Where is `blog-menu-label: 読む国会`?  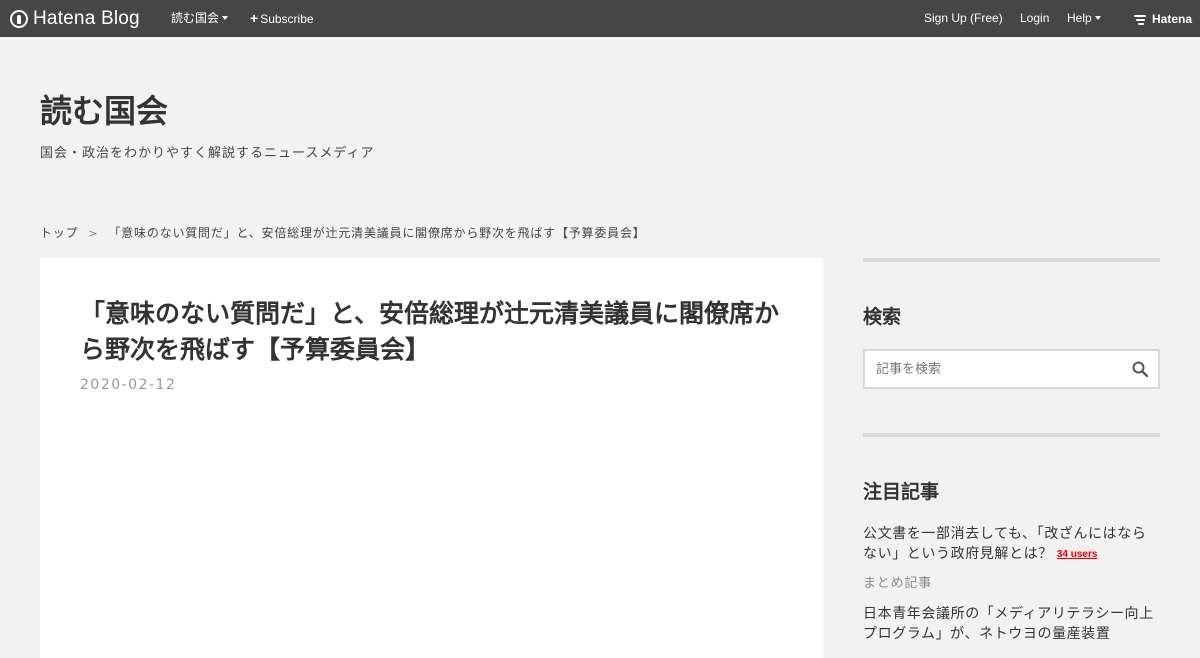
blog-menu-label: 読む国会 is located at coordinates (195, 18).